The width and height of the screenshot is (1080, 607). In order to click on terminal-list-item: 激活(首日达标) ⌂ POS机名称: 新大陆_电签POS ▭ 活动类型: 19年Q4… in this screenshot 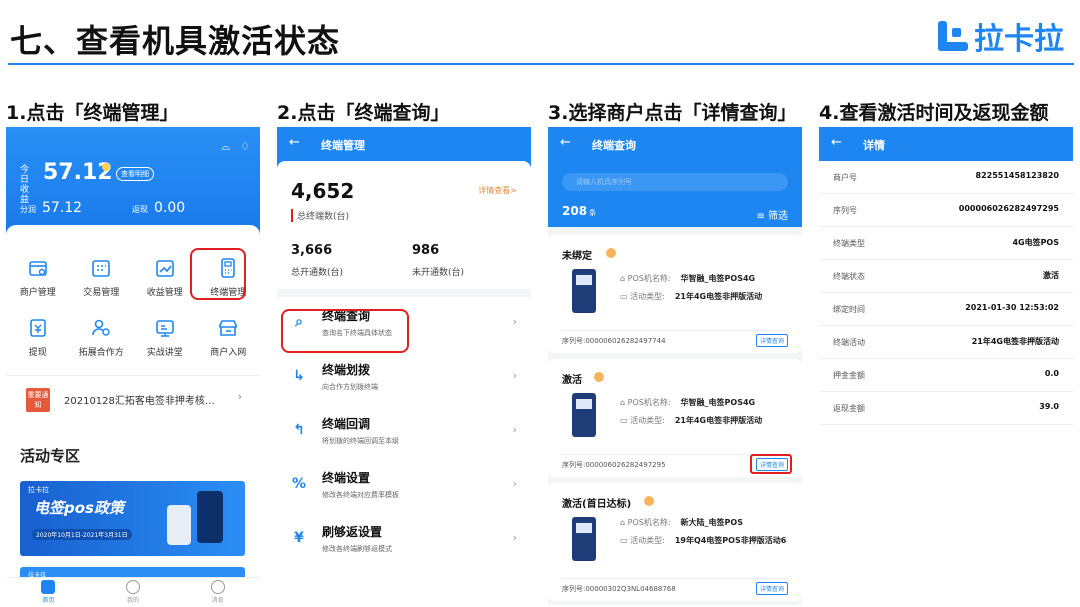, I will do `click(675, 542)`.